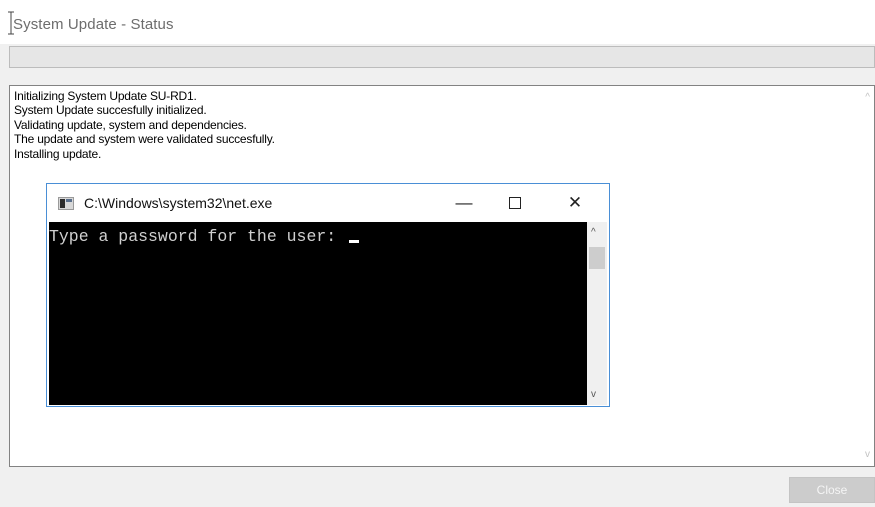  Describe the element at coordinates (867, 454) in the screenshot. I see `chevron-down-icon: v` at that location.